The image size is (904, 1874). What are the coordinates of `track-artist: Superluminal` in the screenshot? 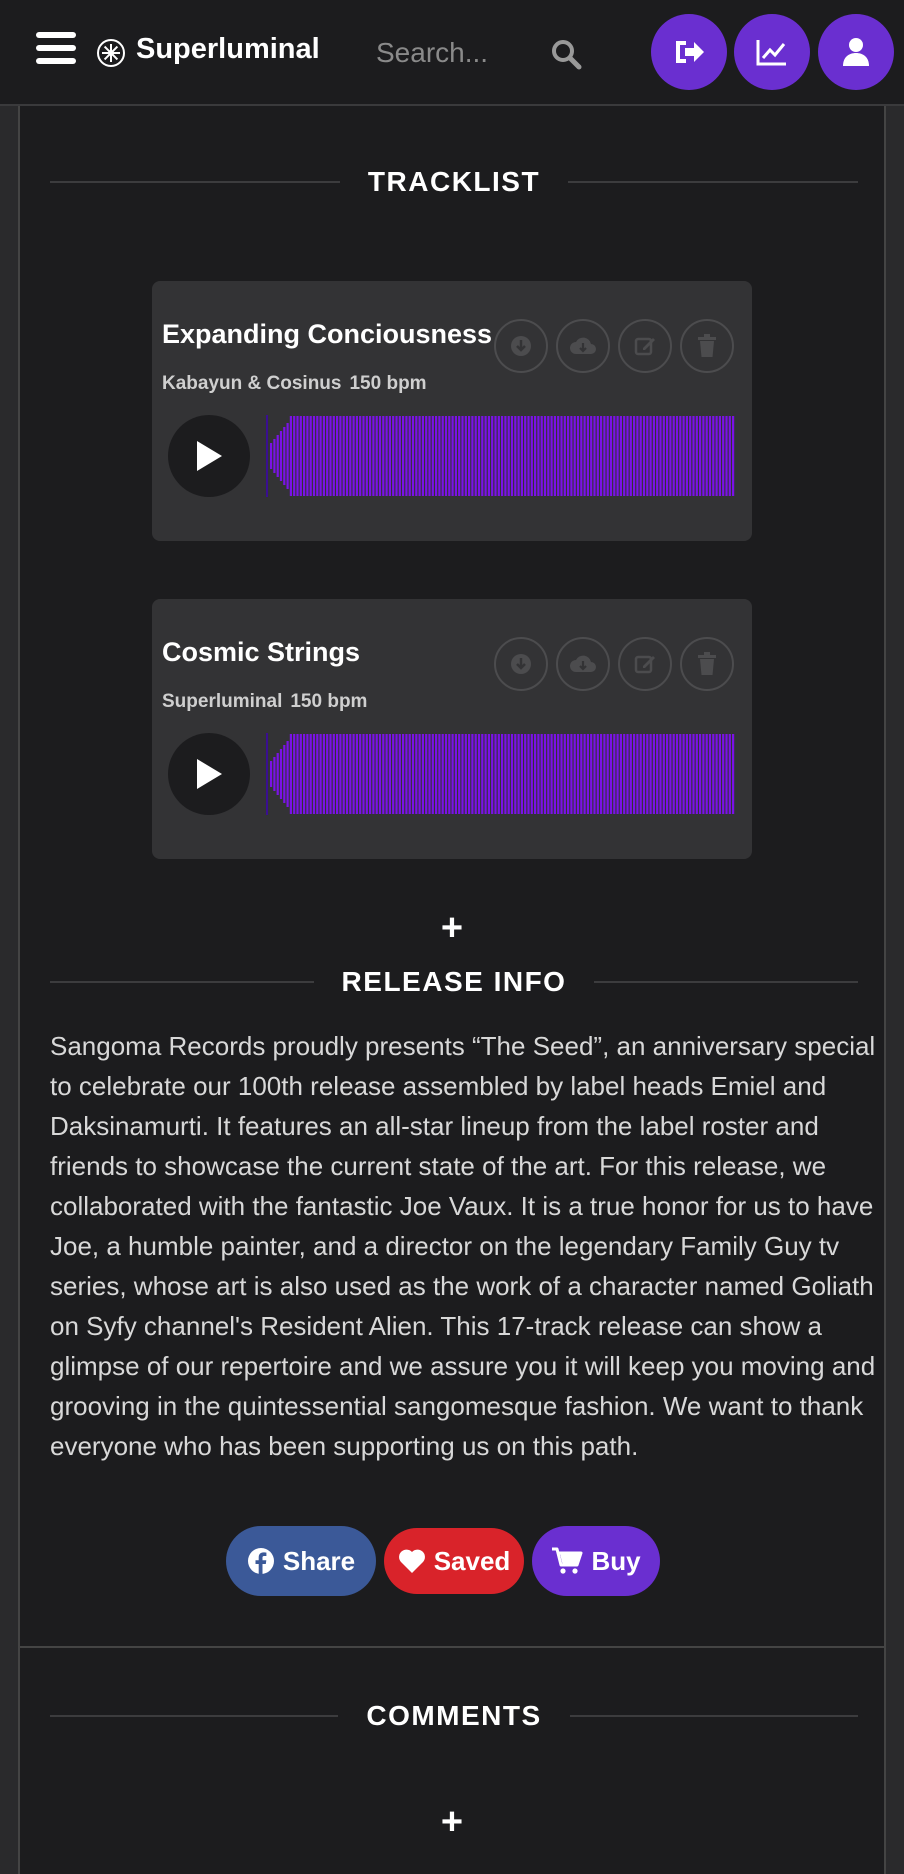 It's located at (222, 702).